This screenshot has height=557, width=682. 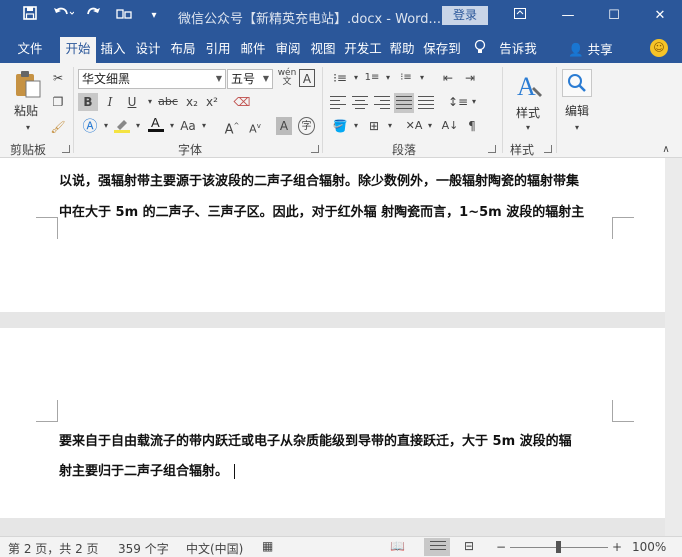 What do you see at coordinates (255, 126) in the screenshot?
I see `shrink-font-icon: Av` at bounding box center [255, 126].